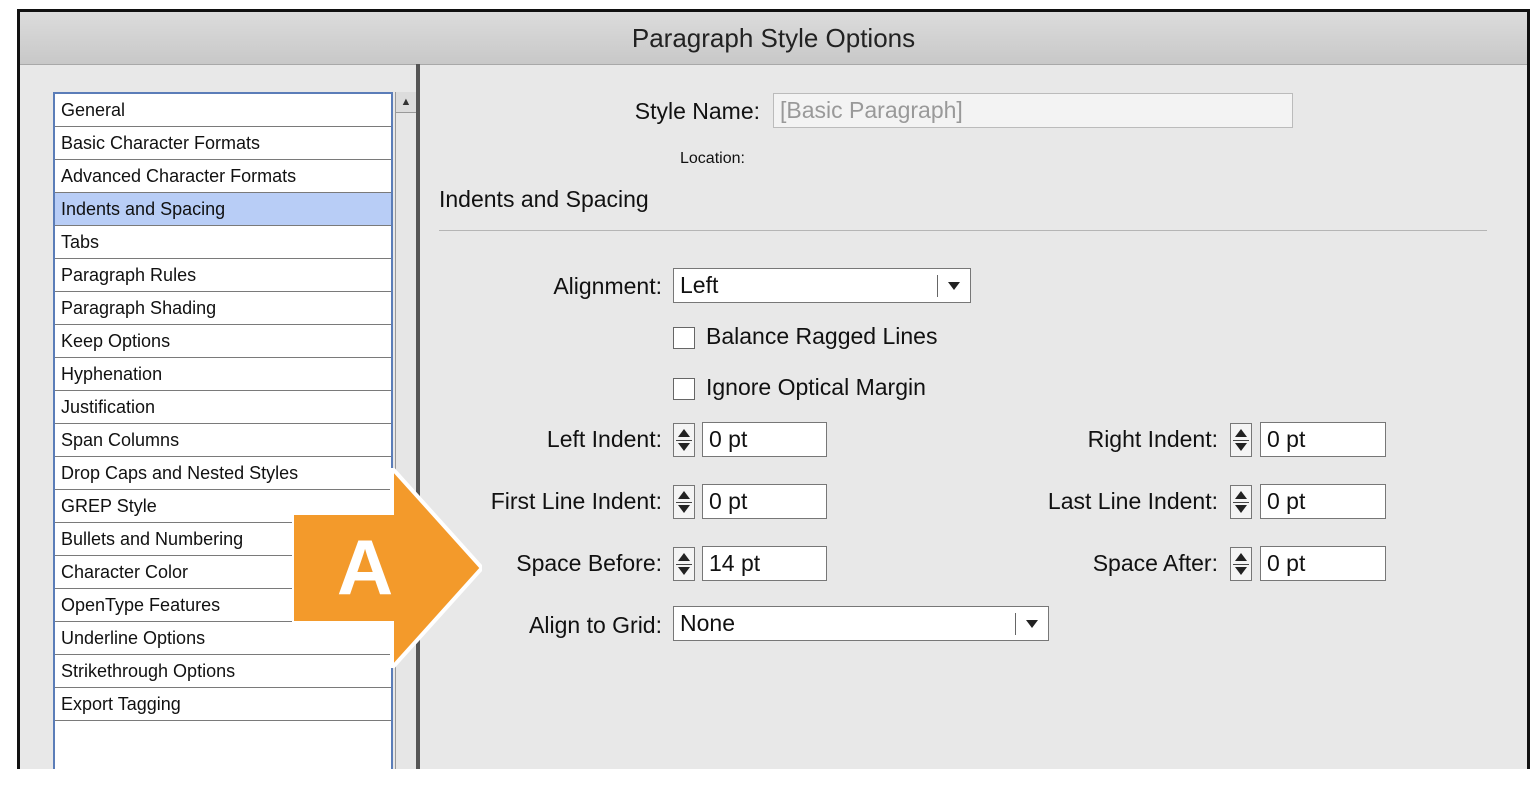 The width and height of the screenshot is (1540, 786). What do you see at coordinates (223, 440) in the screenshot?
I see `sidebar-item-span-columns: Span Columns` at bounding box center [223, 440].